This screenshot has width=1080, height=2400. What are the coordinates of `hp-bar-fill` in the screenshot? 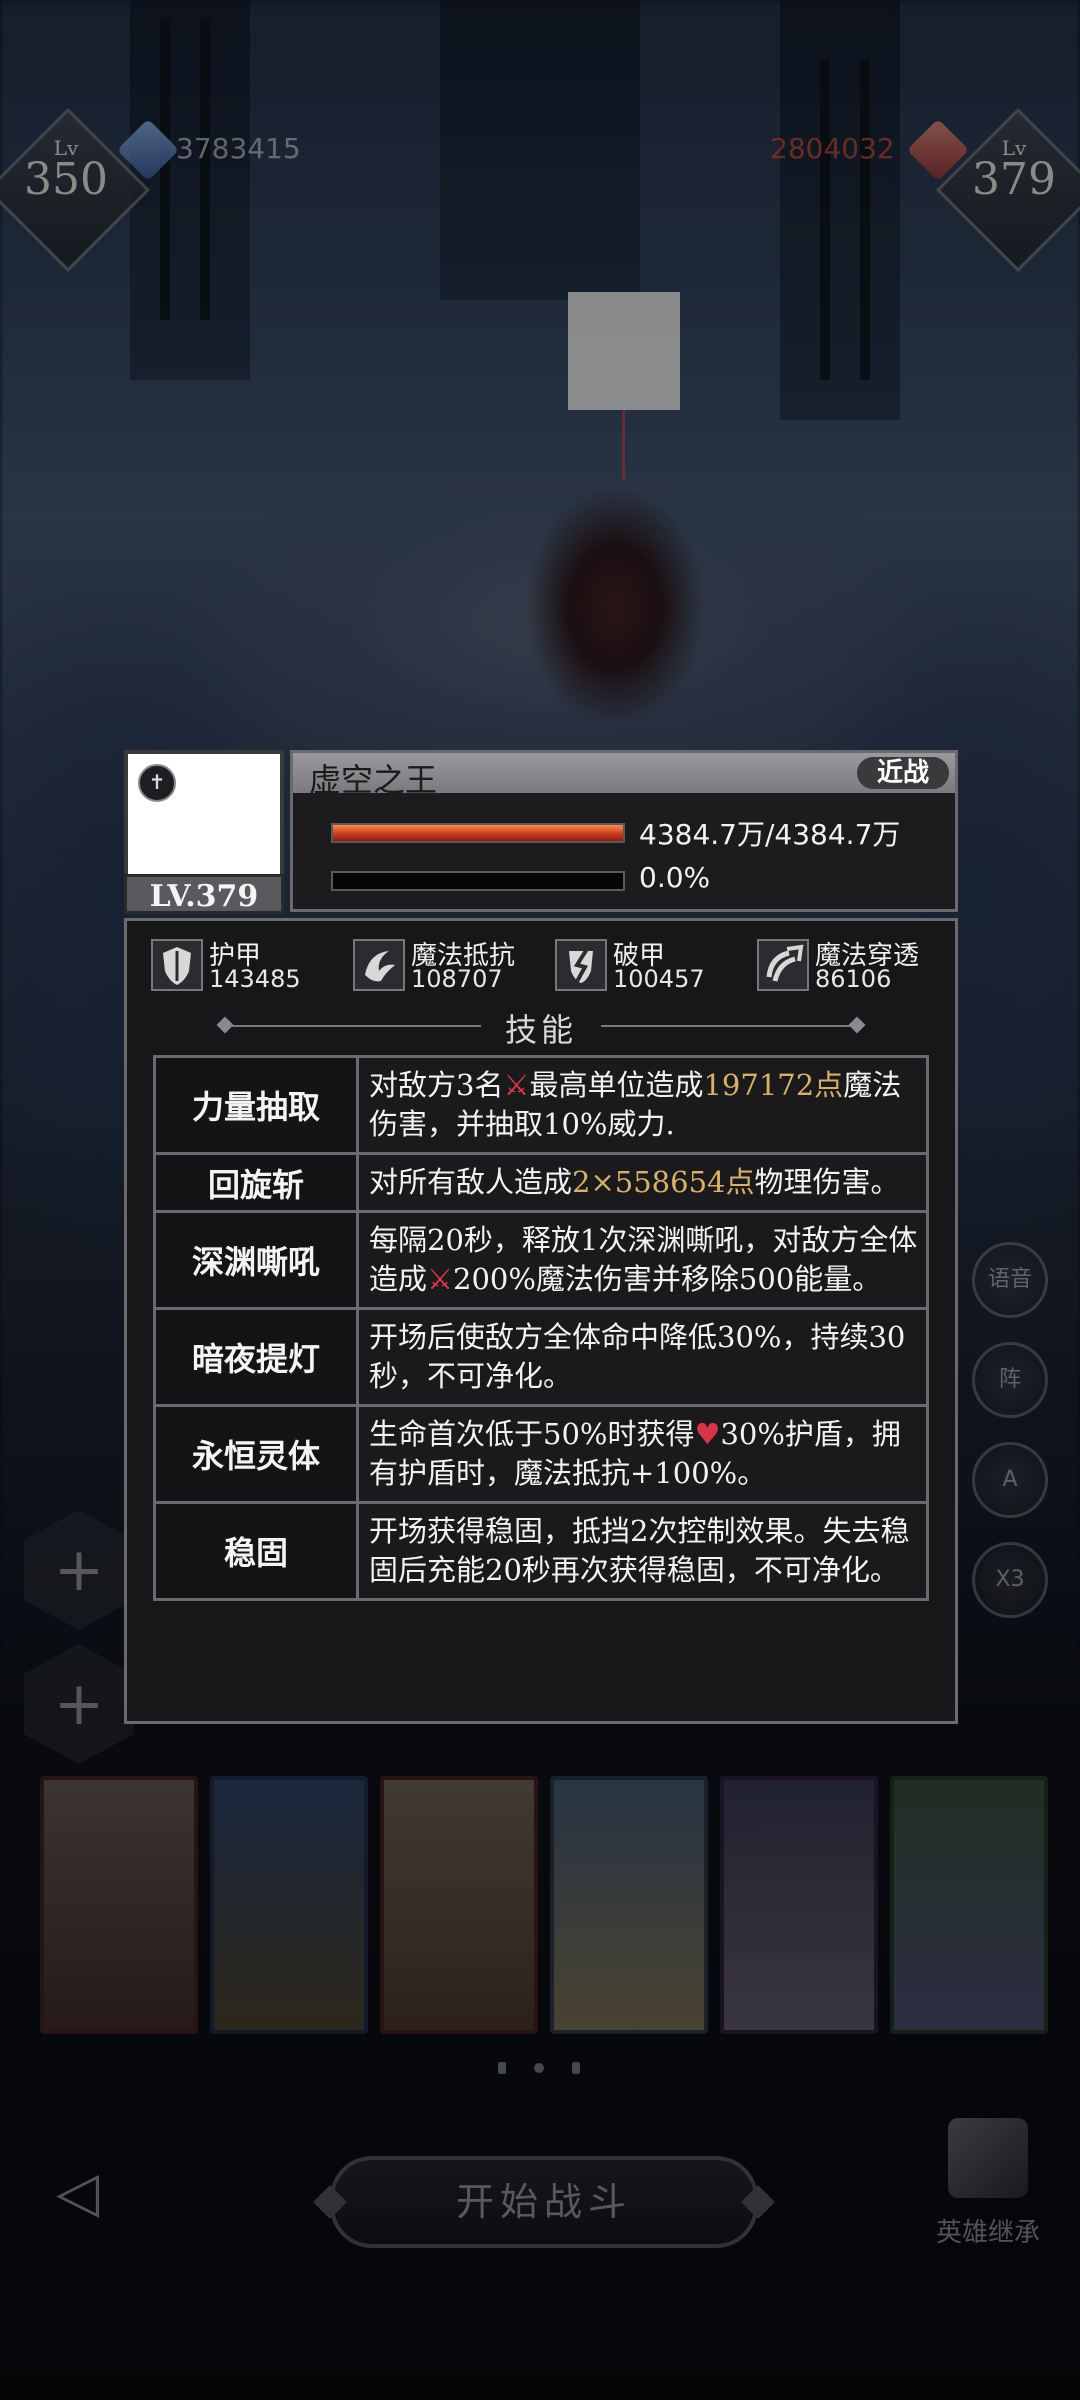 It's located at (478, 833).